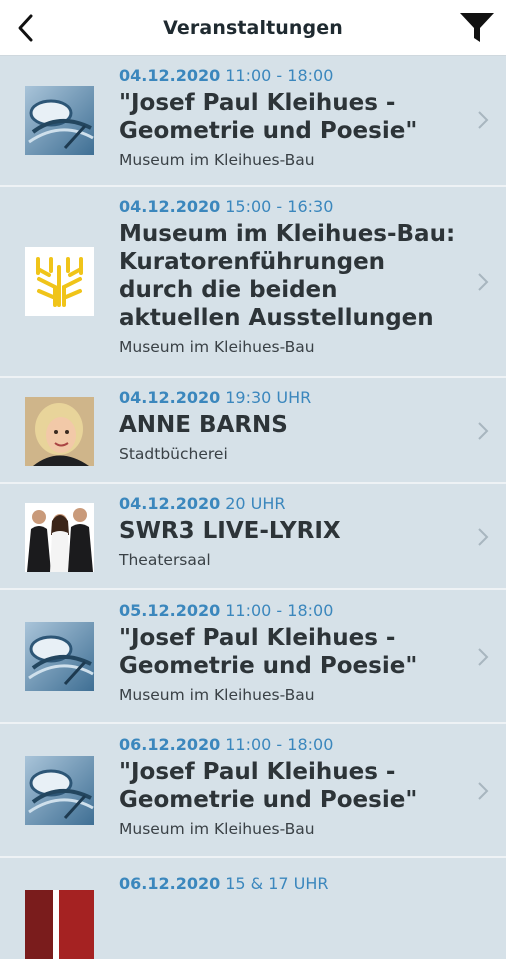 Image resolution: width=506 pixels, height=959 pixels. Describe the element at coordinates (203, 425) in the screenshot. I see `event-title: ANNE BARNS` at that location.